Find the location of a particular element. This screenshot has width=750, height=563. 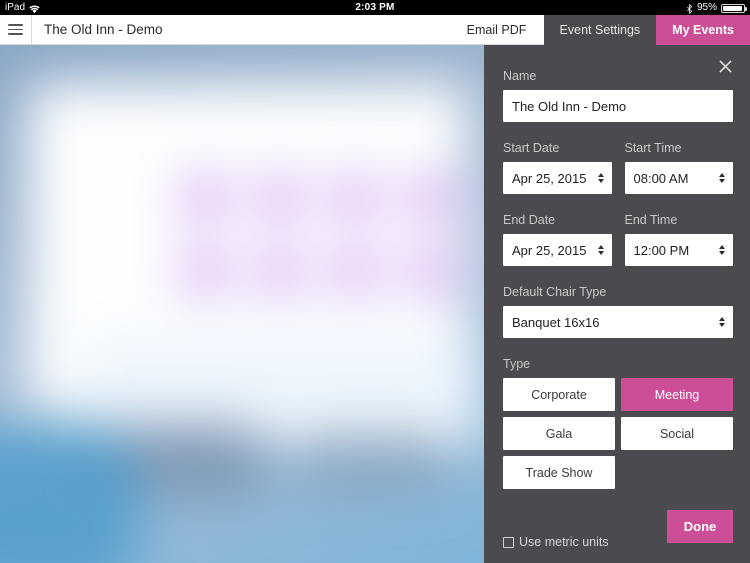

my-events-tab: My Events is located at coordinates (703, 30).